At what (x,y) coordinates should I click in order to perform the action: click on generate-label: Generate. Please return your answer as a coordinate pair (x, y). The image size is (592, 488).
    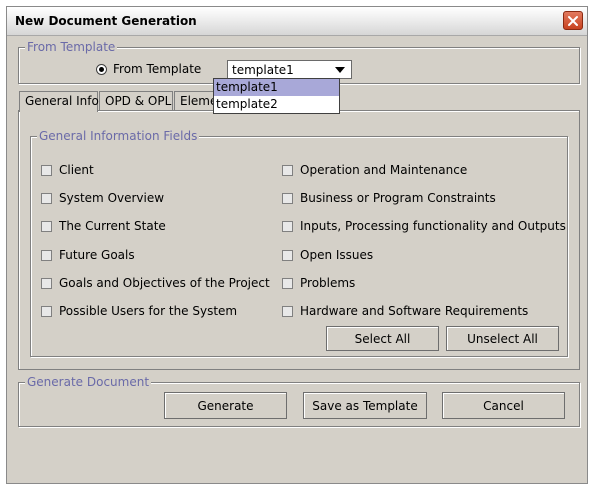
    Looking at the image, I should click on (225, 405).